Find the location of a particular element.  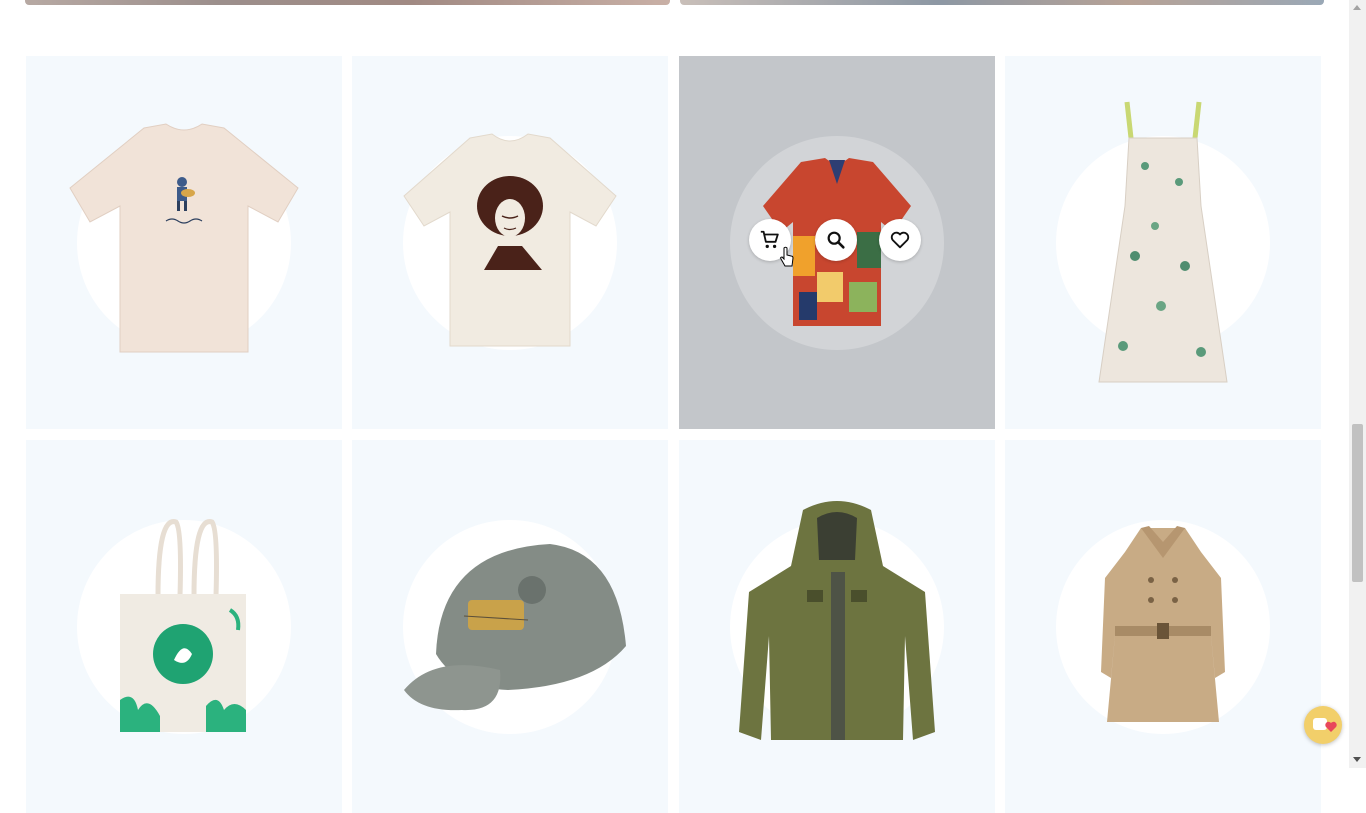

floral-dress-image is located at coordinates (1163, 242).